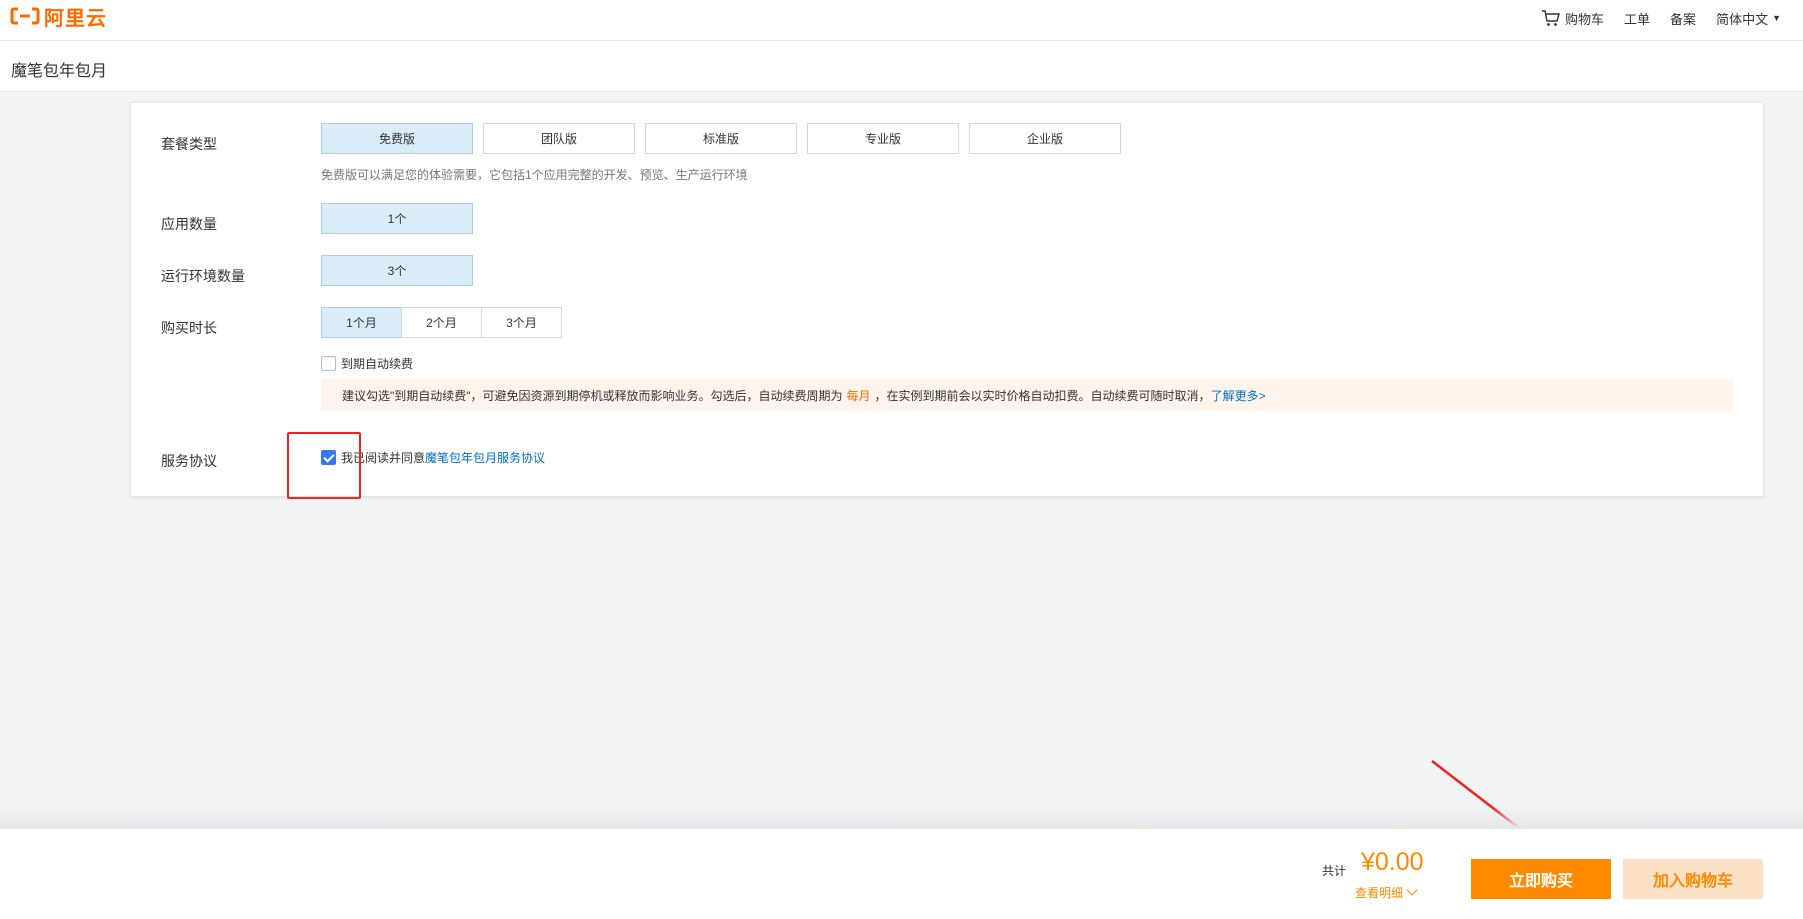  What do you see at coordinates (1045, 138) in the screenshot?
I see `plan-option-enterprise: 企业版` at bounding box center [1045, 138].